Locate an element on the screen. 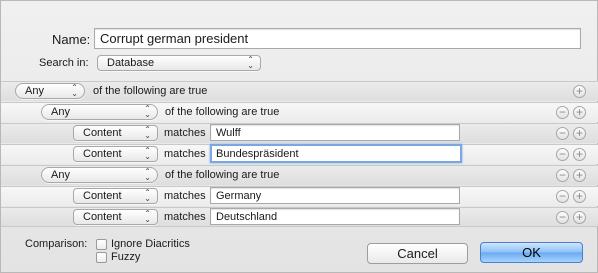 The image size is (598, 273). comparison-label: Comparison: is located at coordinates (56, 244).